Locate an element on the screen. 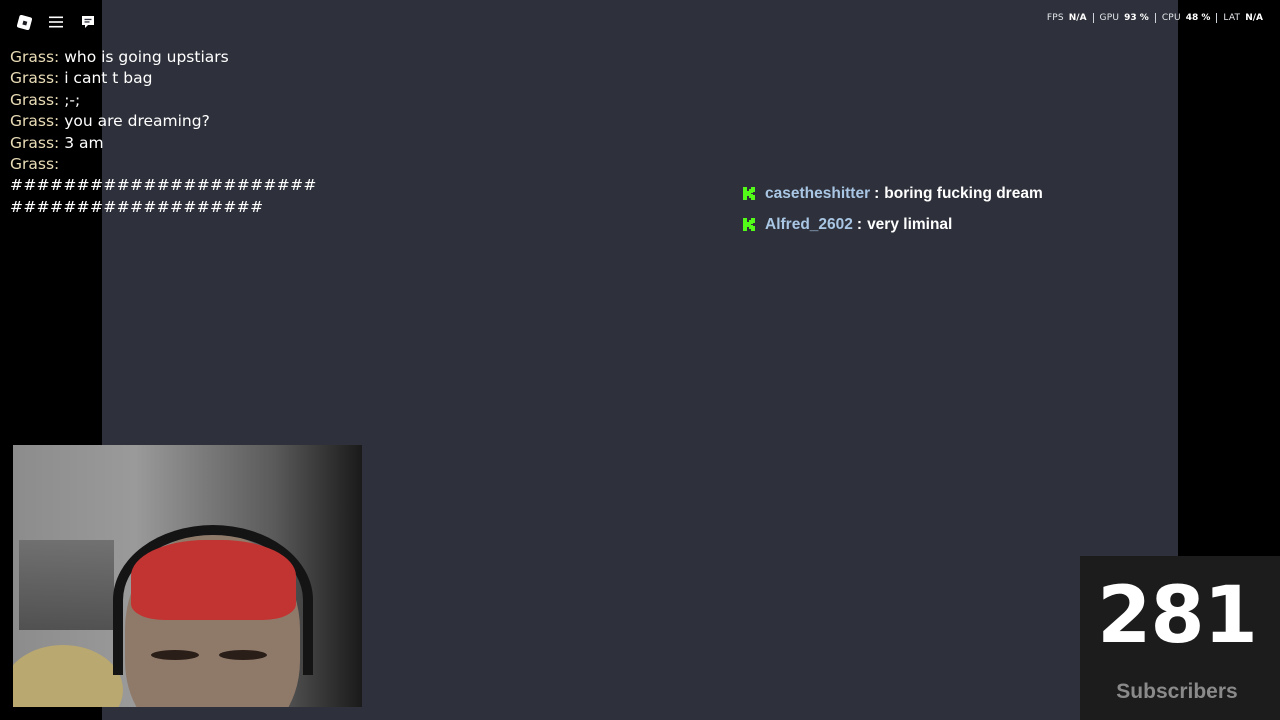 The height and width of the screenshot is (720, 1280). stat-cpu-value: 48 % is located at coordinates (1198, 18).